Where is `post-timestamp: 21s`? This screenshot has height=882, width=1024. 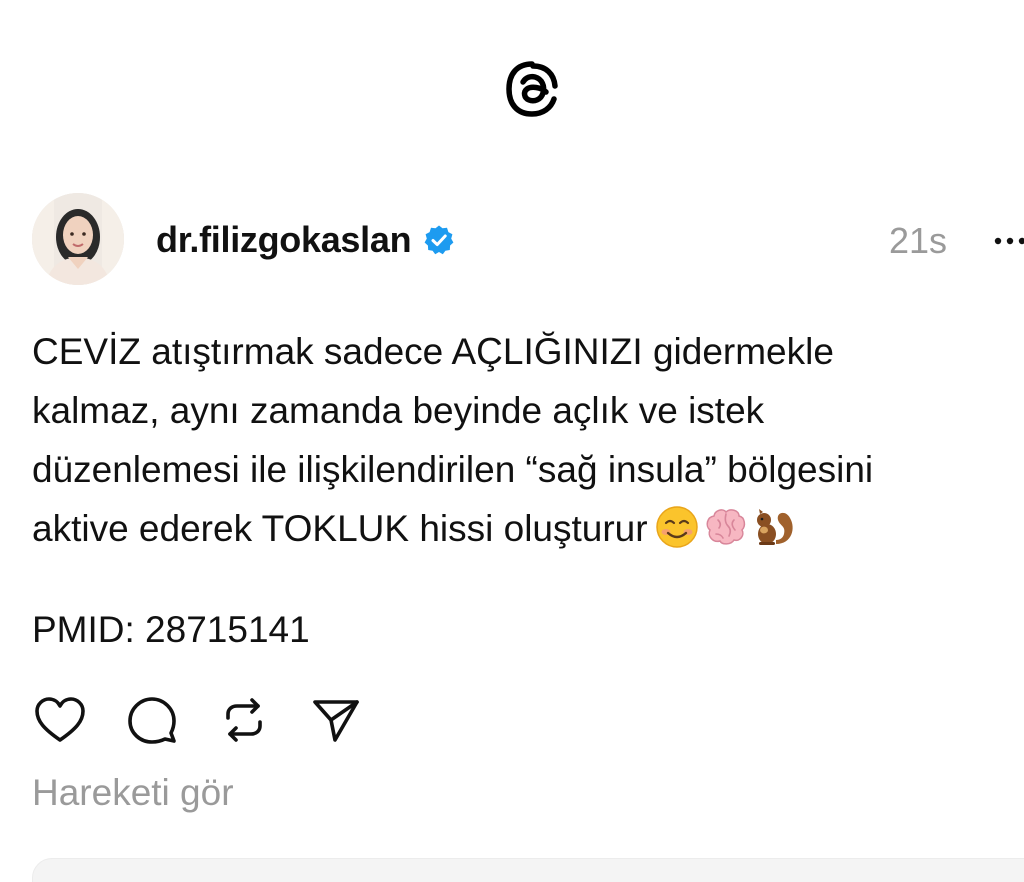
post-timestamp: 21s is located at coordinates (918, 240).